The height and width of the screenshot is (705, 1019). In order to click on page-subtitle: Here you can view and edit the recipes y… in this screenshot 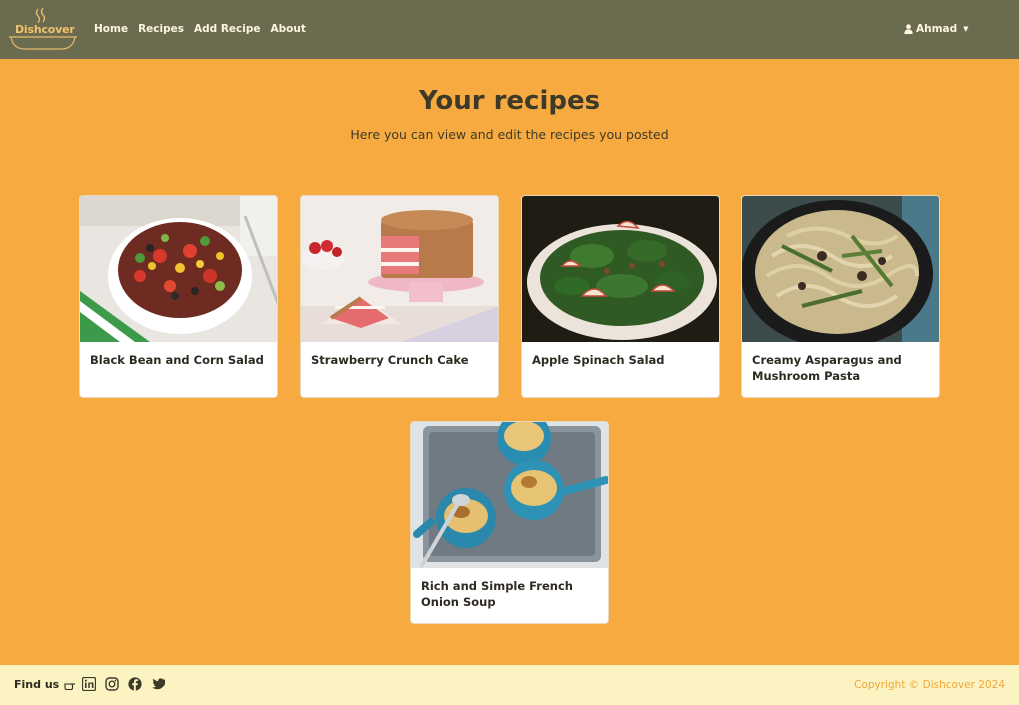, I will do `click(509, 134)`.